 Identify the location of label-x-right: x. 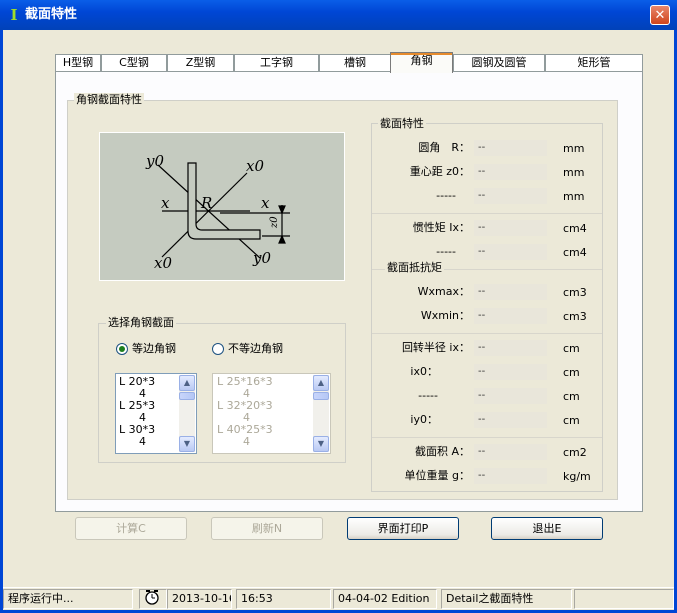
(265, 203).